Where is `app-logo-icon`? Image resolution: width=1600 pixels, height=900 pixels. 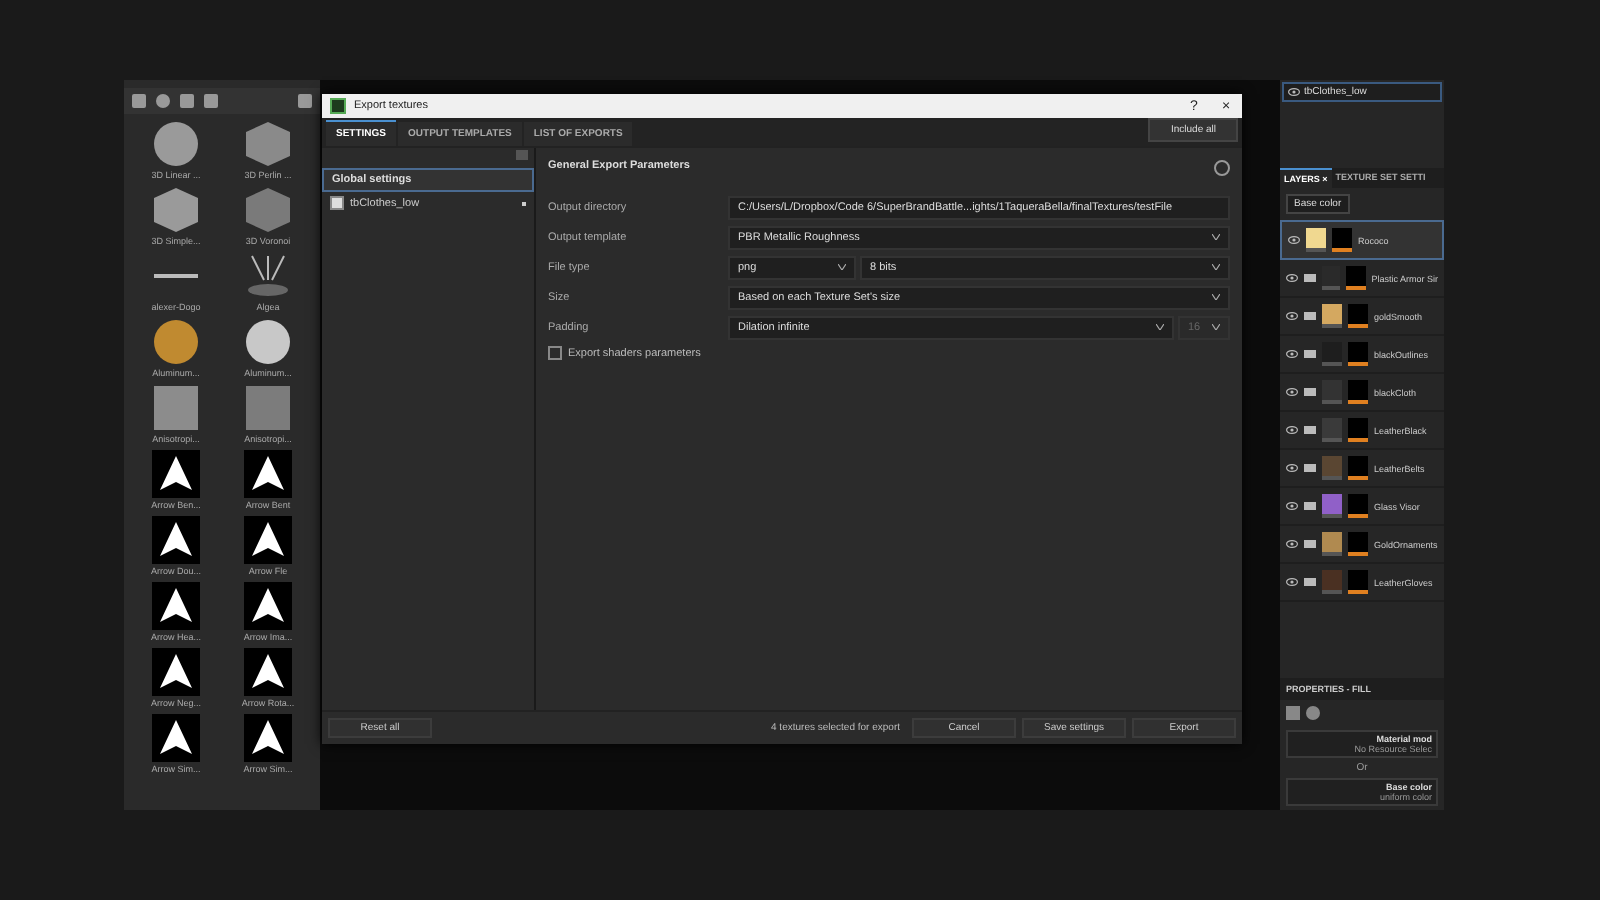 app-logo-icon is located at coordinates (338, 106).